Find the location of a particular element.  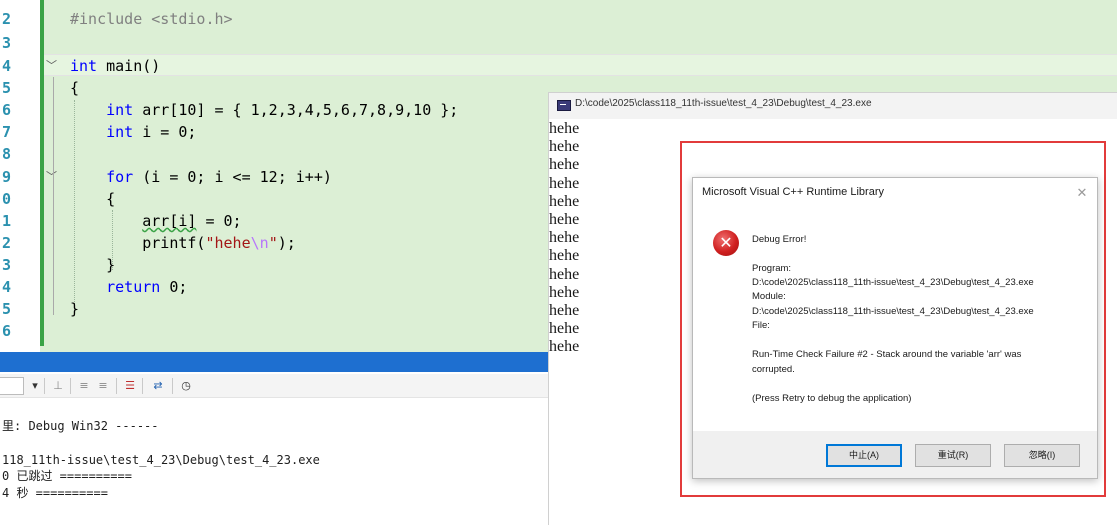

ignore-button: 忽略(I) is located at coordinates (1042, 455).